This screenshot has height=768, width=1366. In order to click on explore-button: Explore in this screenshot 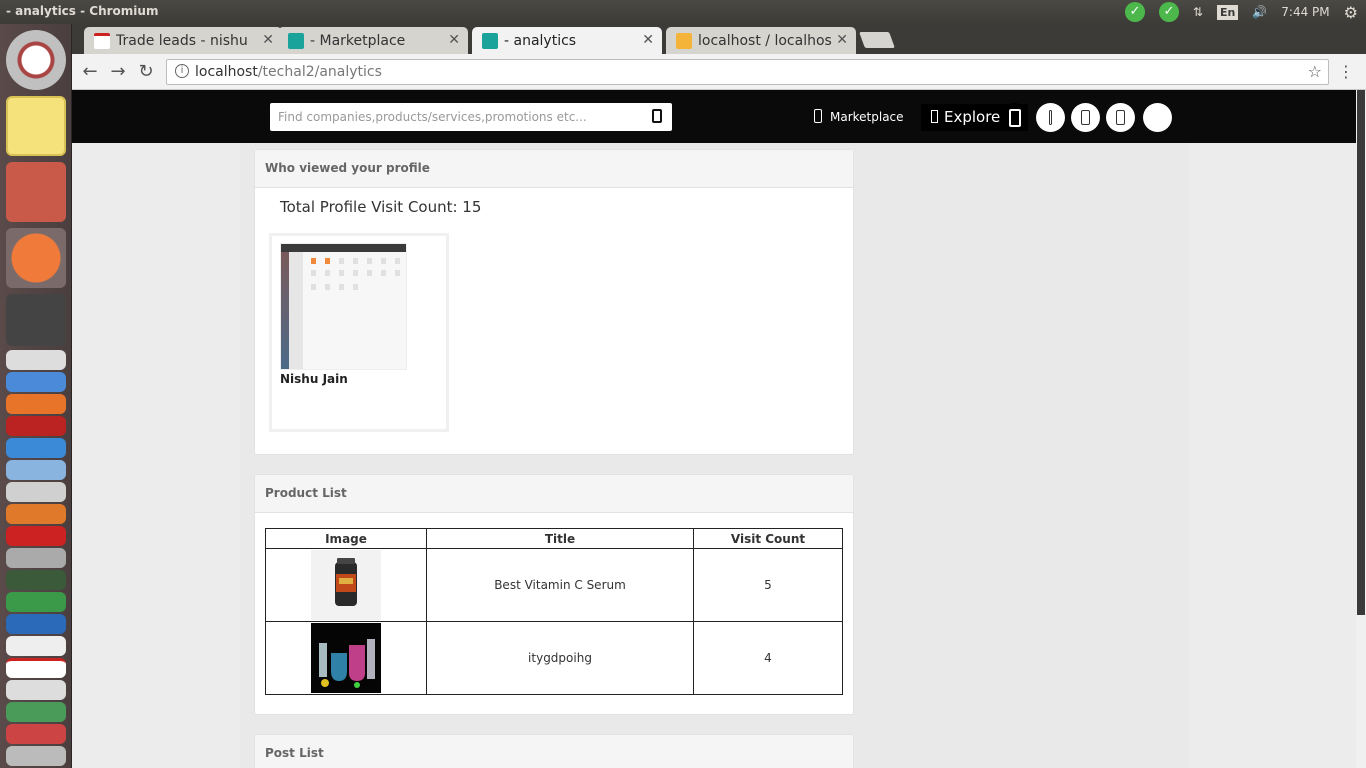, I will do `click(974, 117)`.